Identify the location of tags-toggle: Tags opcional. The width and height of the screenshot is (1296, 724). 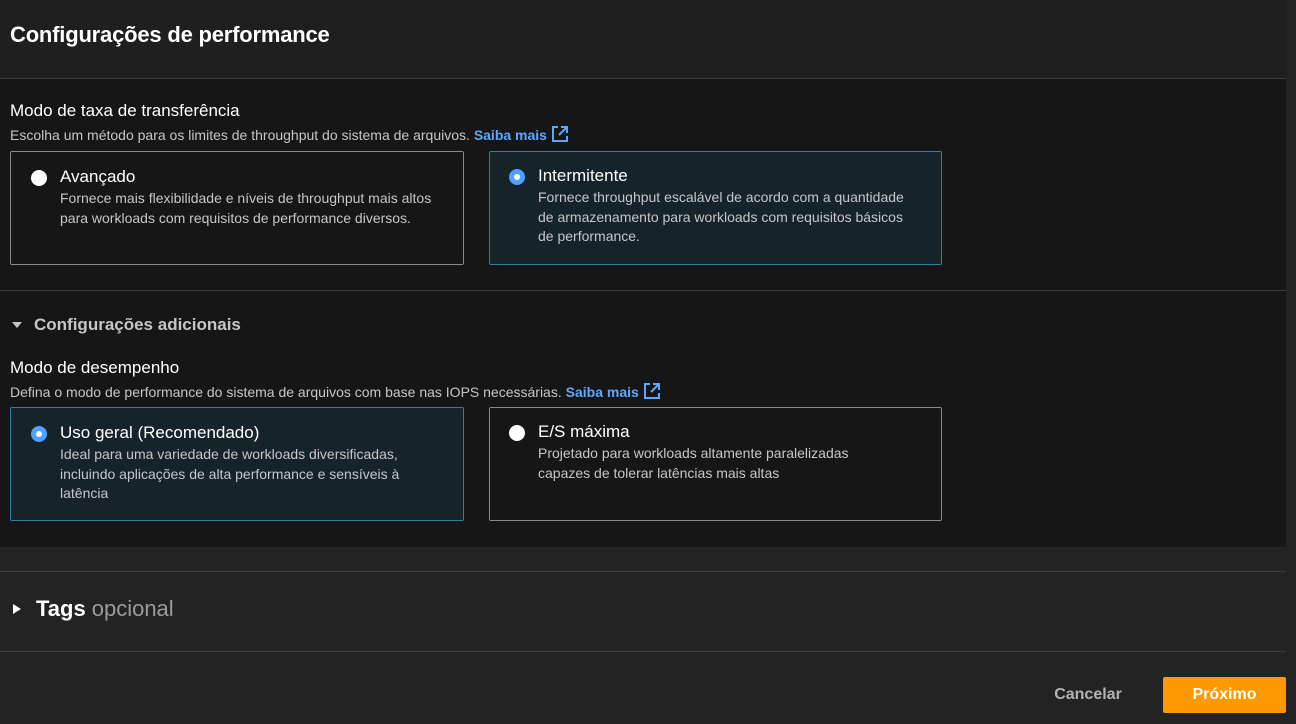
(92, 609).